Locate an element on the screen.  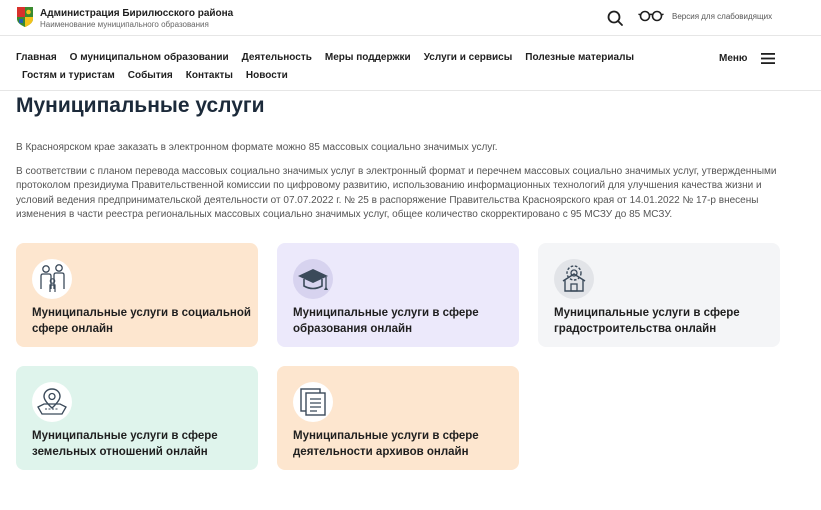
nav-item-activity: Деятельность is located at coordinates (277, 57).